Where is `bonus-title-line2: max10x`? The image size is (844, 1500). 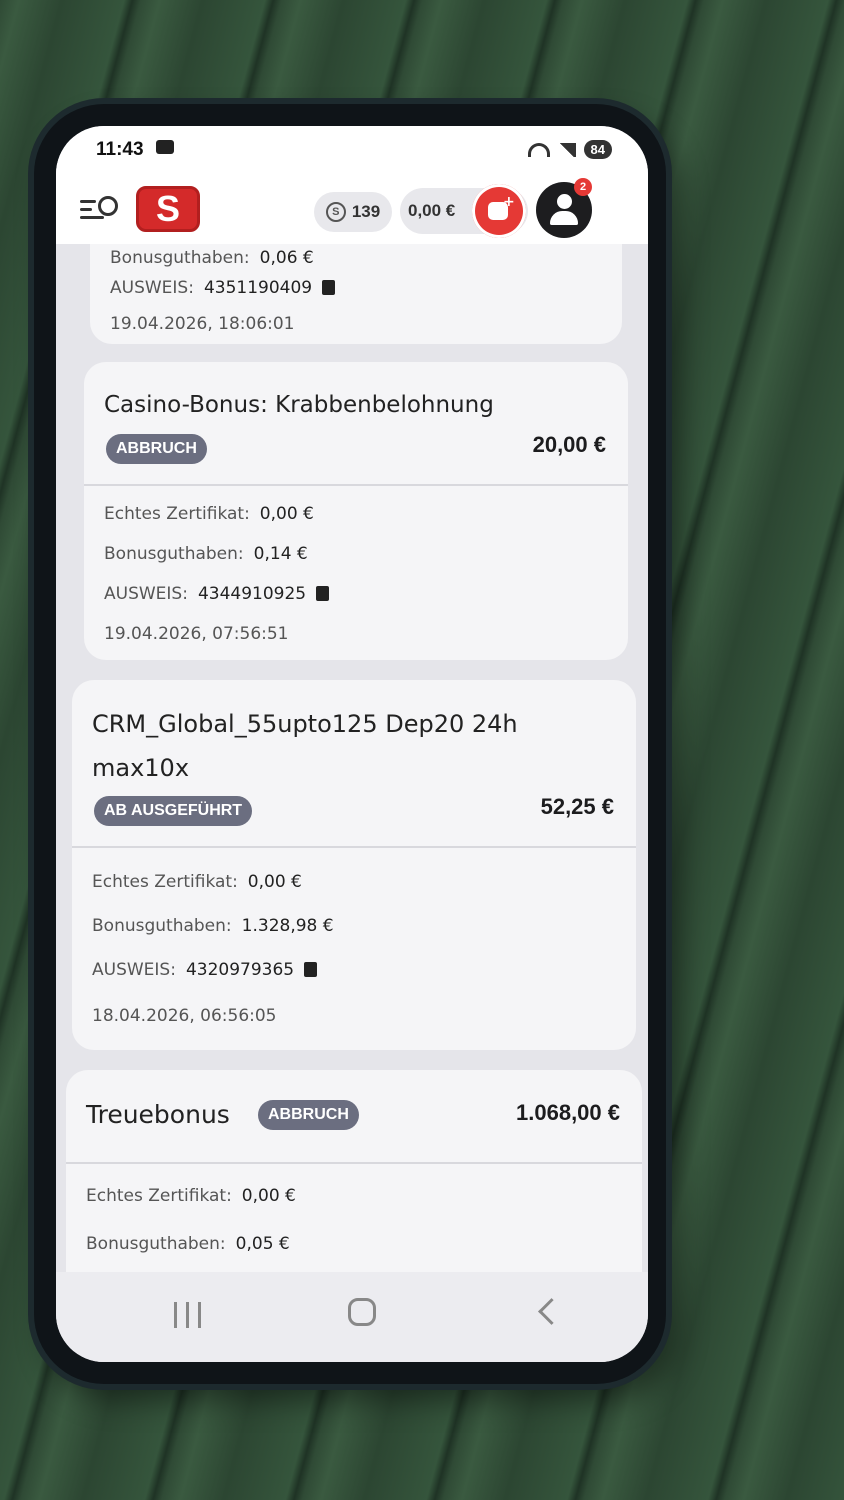 bonus-title-line2: max10x is located at coordinates (141, 768).